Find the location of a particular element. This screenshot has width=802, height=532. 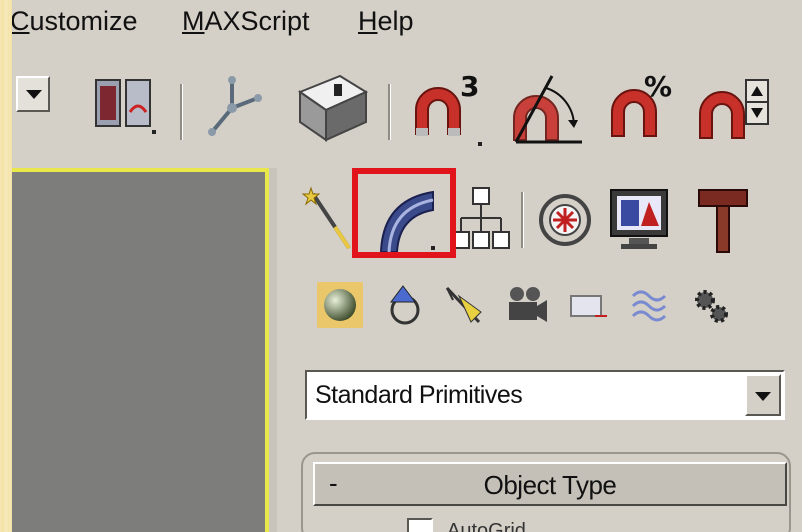

cameras-icon is located at coordinates (526, 305).